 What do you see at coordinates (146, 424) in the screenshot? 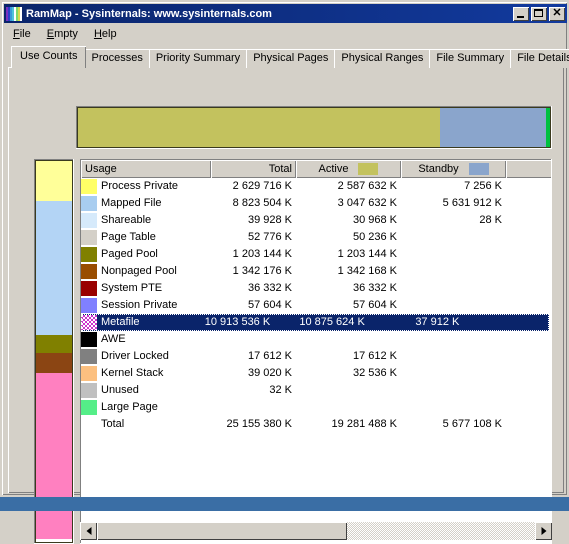
I see `cell-usage: Total` at bounding box center [146, 424].